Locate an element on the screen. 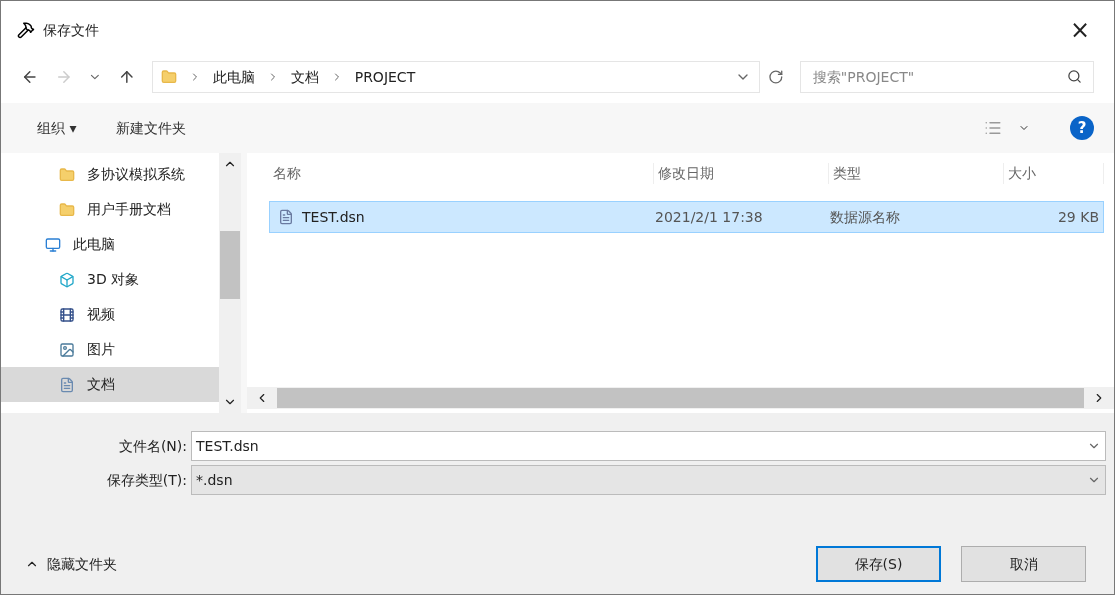 This screenshot has height=595, width=1115. sidebar-item: 此电脑 is located at coordinates (110, 244).